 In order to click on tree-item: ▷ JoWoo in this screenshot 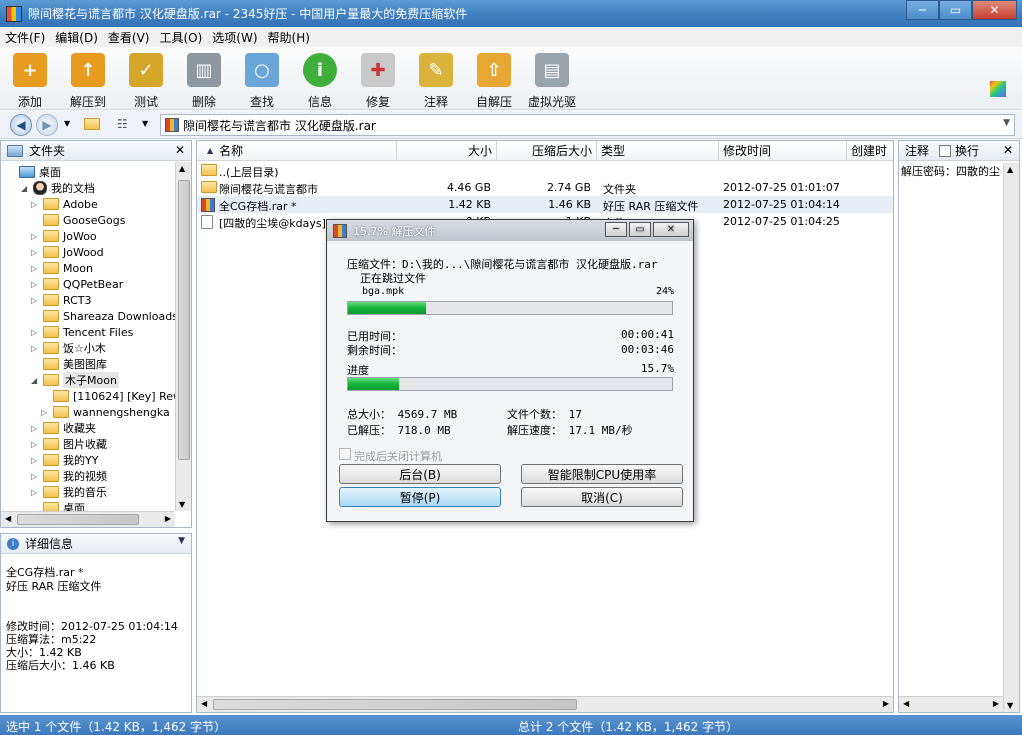, I will do `click(64, 236)`.